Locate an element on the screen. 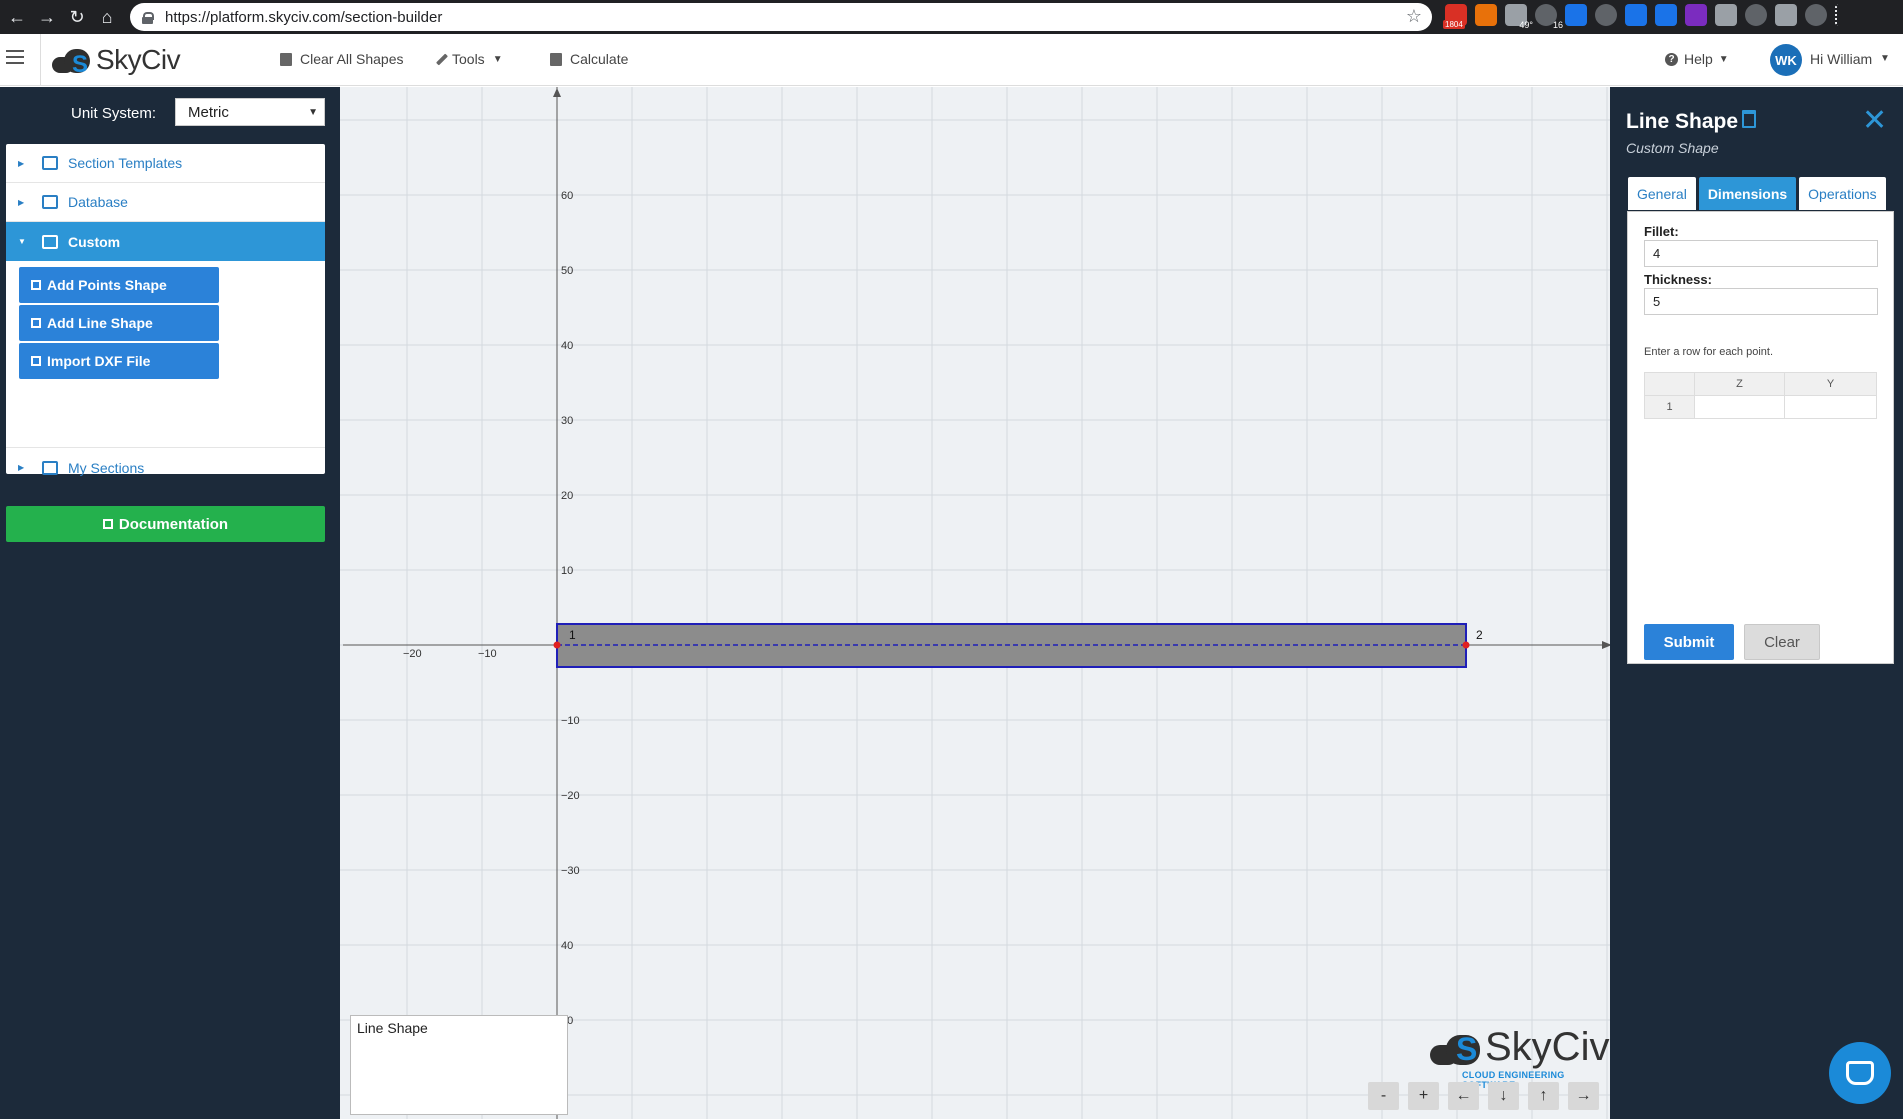 This screenshot has height=1119, width=1903. reload-icon: ↻ is located at coordinates (77, 17).